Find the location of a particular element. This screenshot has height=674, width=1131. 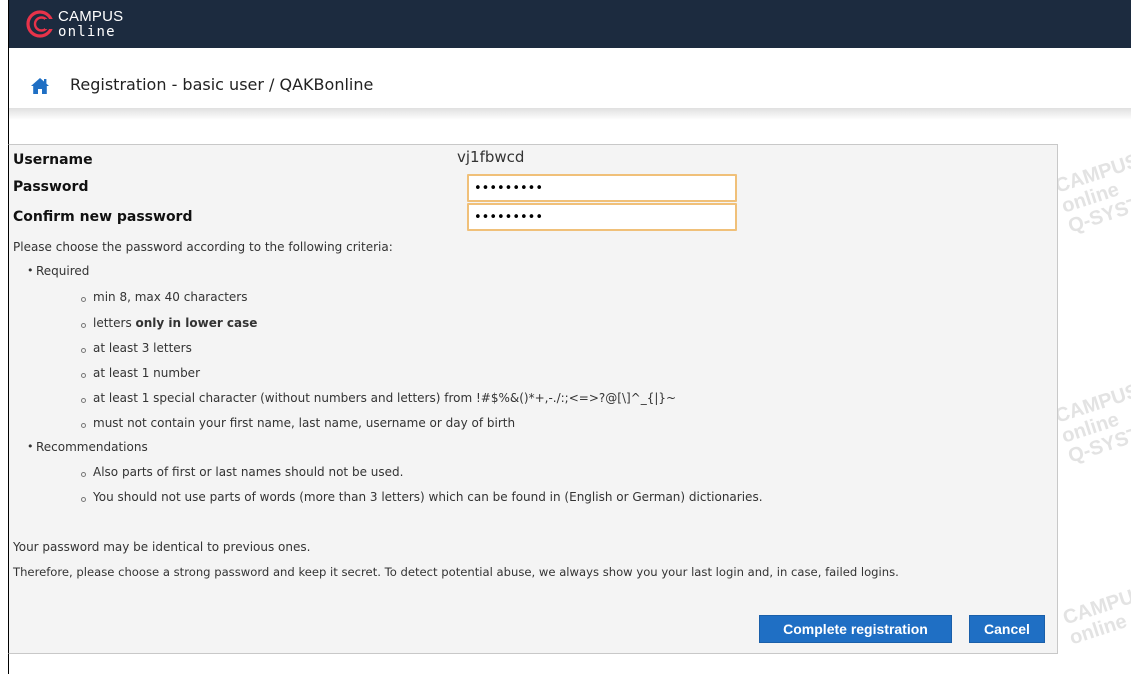

required-item-text: letters is located at coordinates (114, 323).